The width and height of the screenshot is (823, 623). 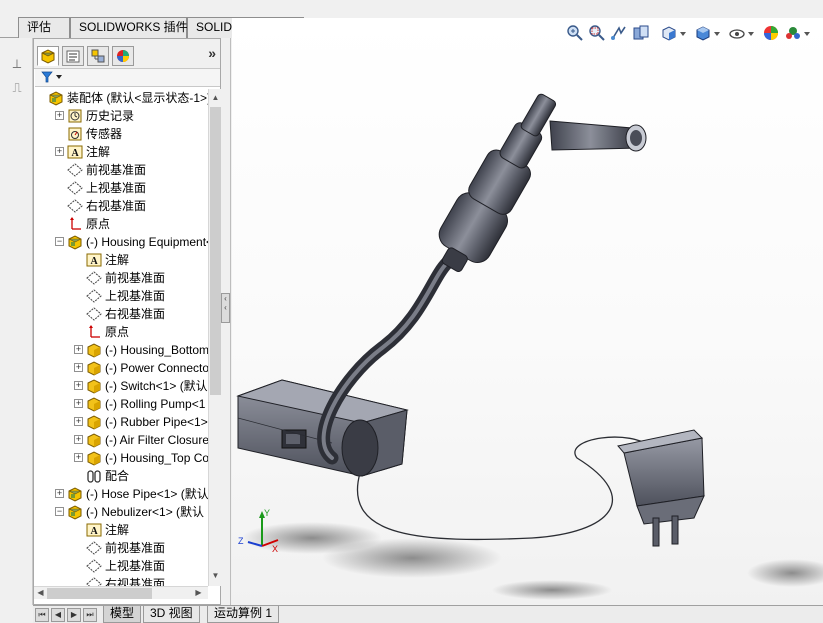 I want to click on next-tab-icon: ▶, so click(x=74, y=615).